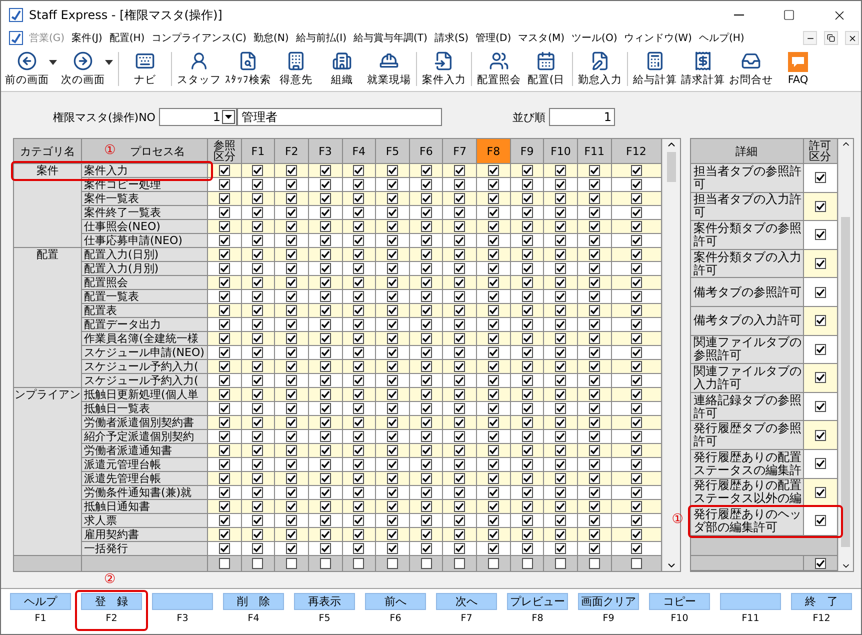 Image resolution: width=862 pixels, height=635 pixels. I want to click on table-cell: 案件一覧表, so click(145, 199).